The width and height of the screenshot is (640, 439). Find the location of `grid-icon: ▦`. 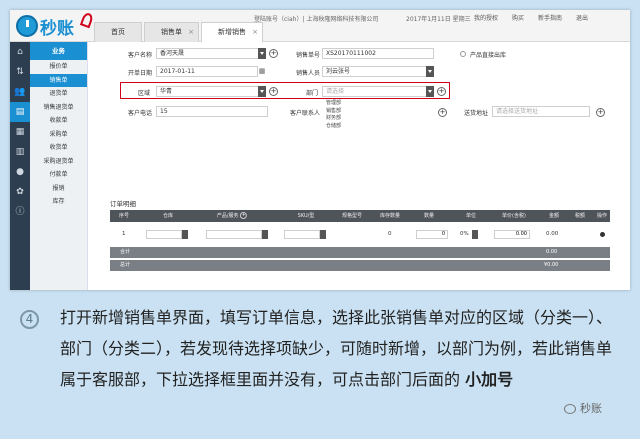

grid-icon: ▦ is located at coordinates (20, 132).